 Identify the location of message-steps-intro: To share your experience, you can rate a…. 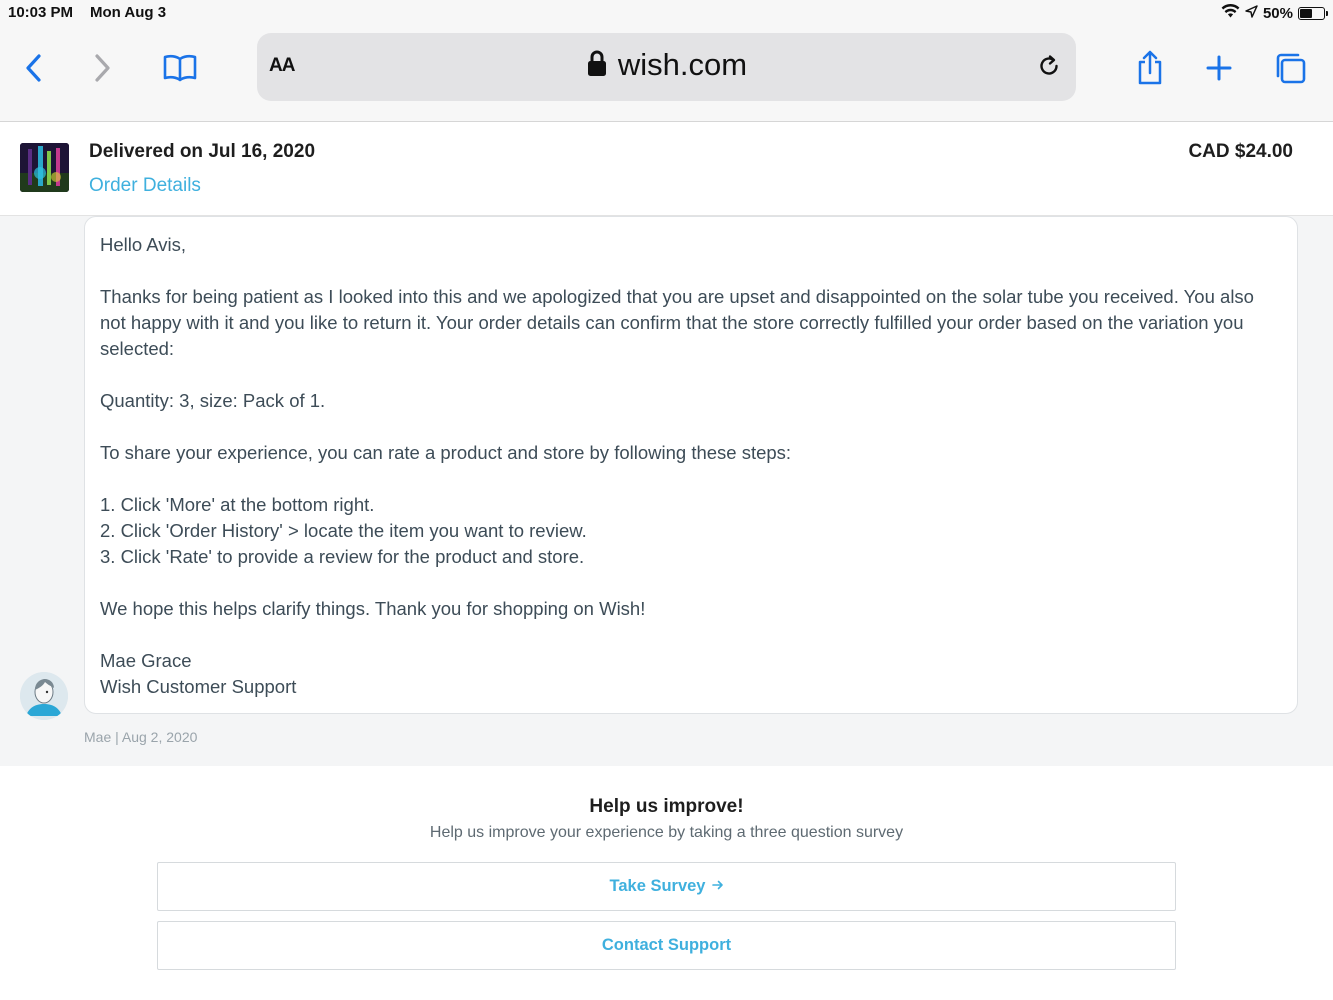
(446, 452).